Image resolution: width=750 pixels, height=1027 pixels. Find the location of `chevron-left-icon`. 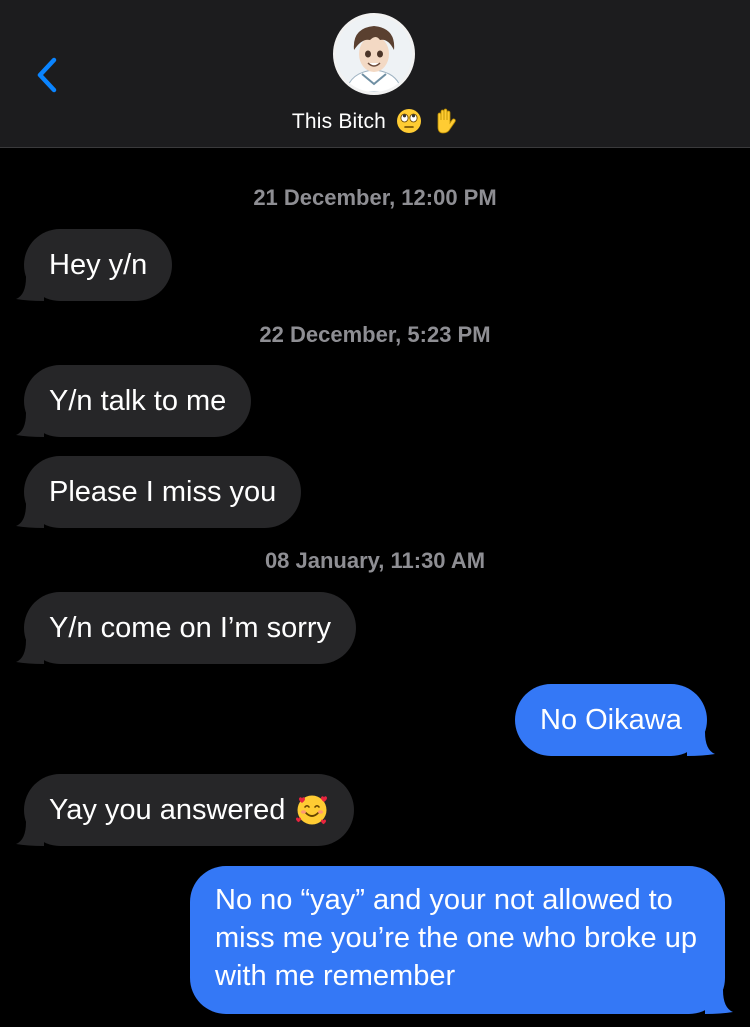

chevron-left-icon is located at coordinates (47, 75).